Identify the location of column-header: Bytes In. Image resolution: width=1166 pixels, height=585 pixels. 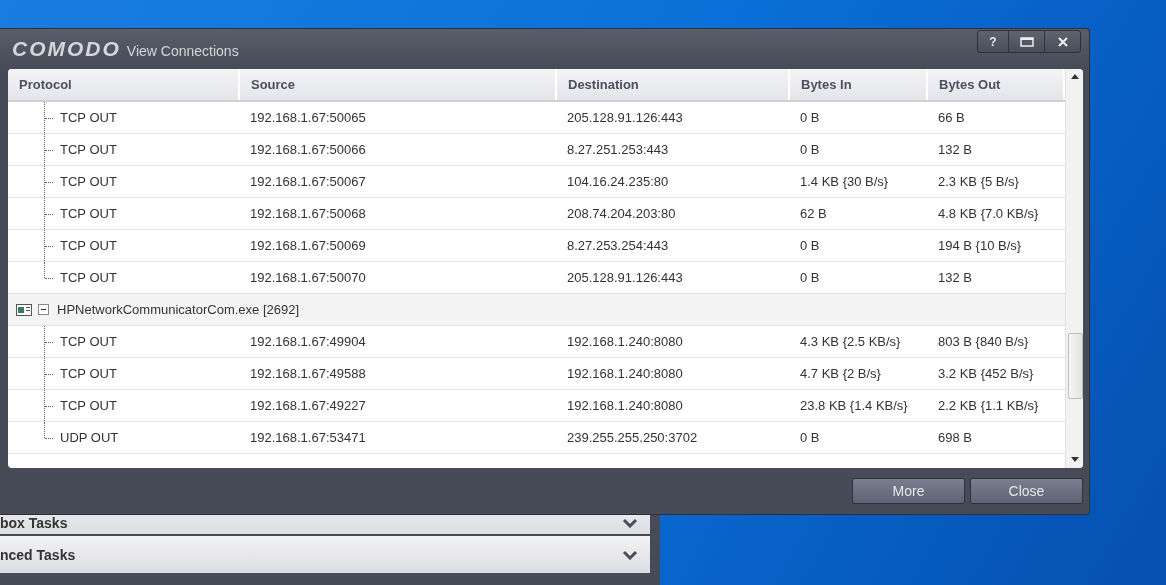
(859, 84).